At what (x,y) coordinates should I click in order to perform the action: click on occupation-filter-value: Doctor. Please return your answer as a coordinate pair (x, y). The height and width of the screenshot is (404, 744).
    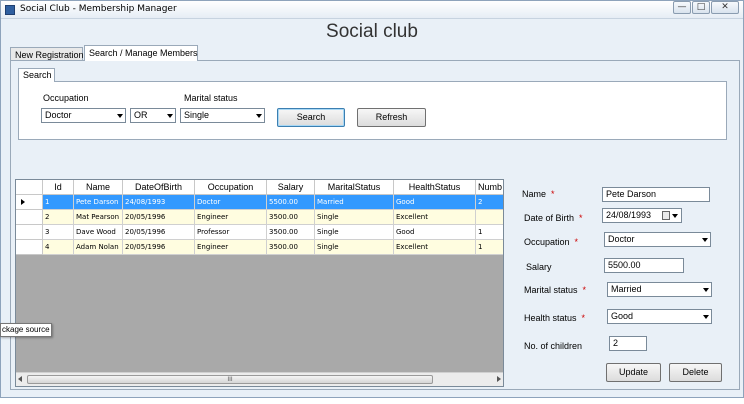
    Looking at the image, I should click on (58, 115).